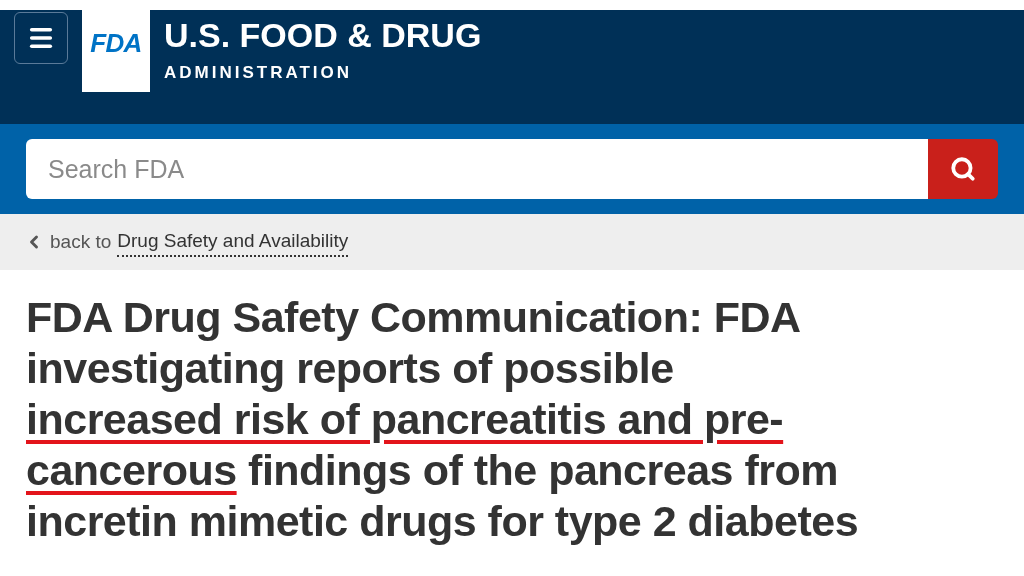 The height and width of the screenshot is (576, 1024). I want to click on menu-button, so click(41, 38).